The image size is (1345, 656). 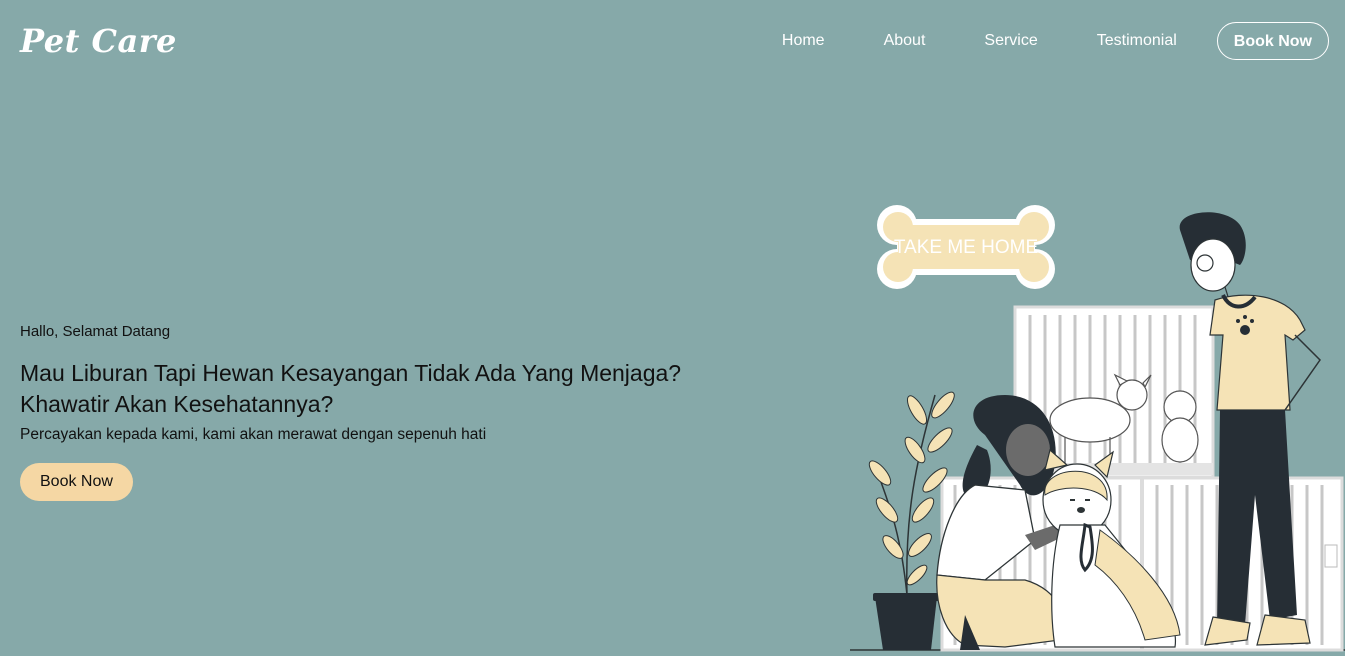 I want to click on hero-greeting: Hallo, Selamat Datang, so click(x=95, y=331).